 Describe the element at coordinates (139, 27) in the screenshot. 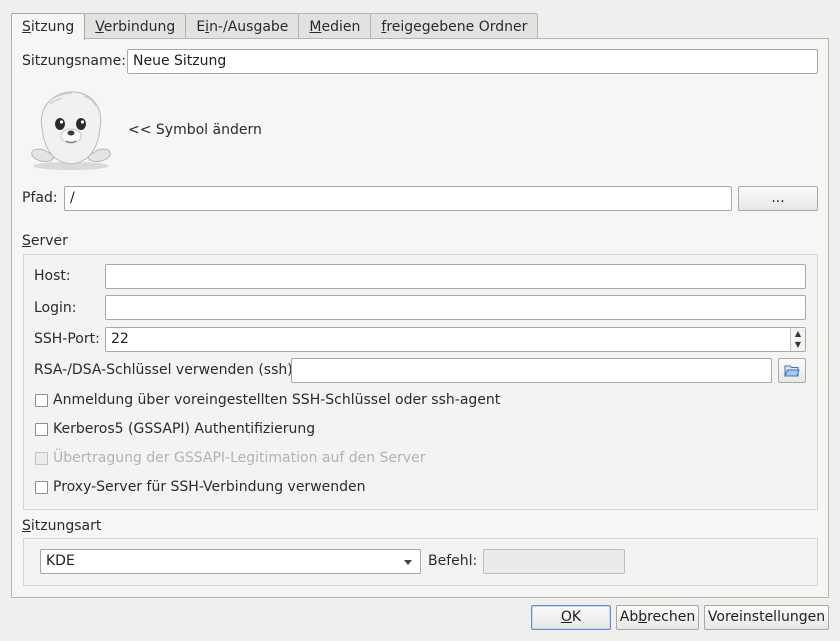

I see `tab-label: erbindung` at that location.